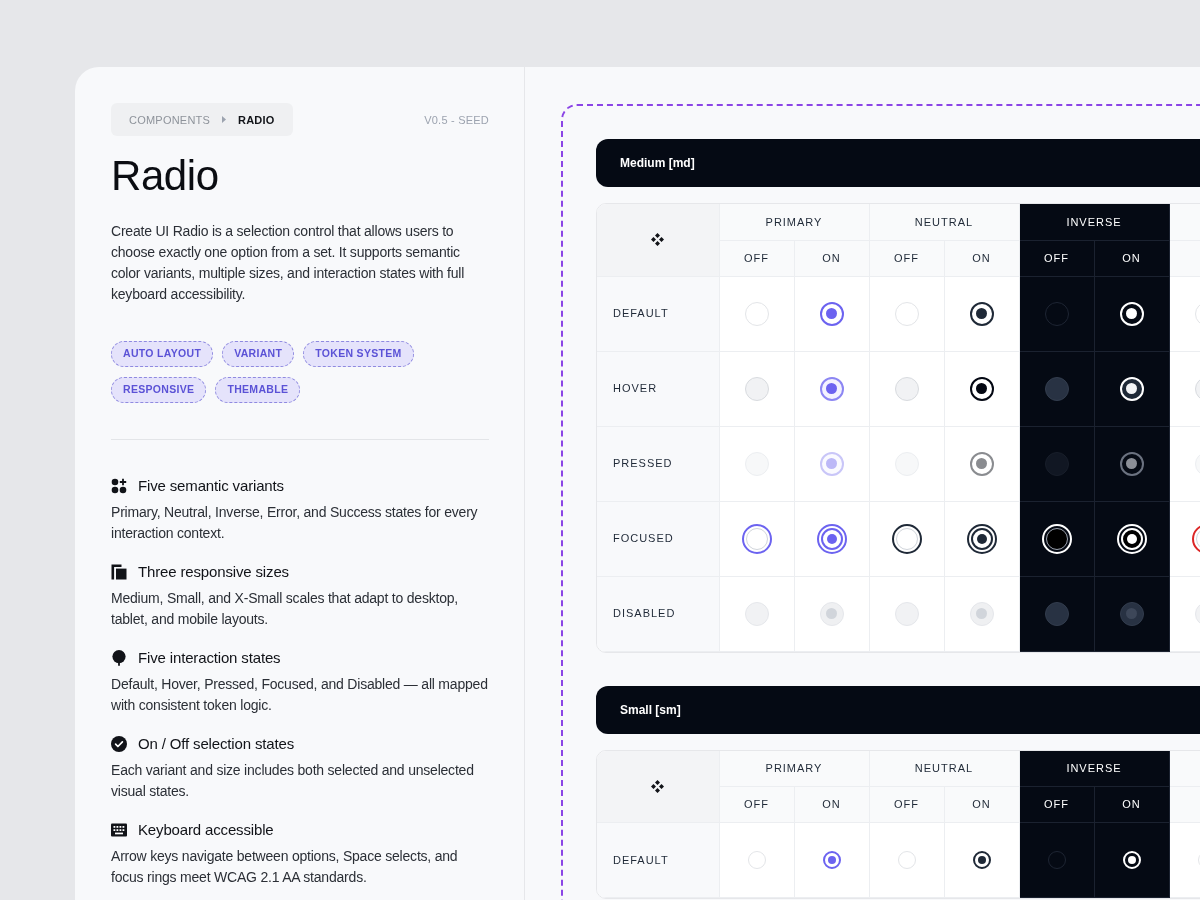 This screenshot has height=900, width=1200. I want to click on row-header: PRESSED, so click(658, 463).